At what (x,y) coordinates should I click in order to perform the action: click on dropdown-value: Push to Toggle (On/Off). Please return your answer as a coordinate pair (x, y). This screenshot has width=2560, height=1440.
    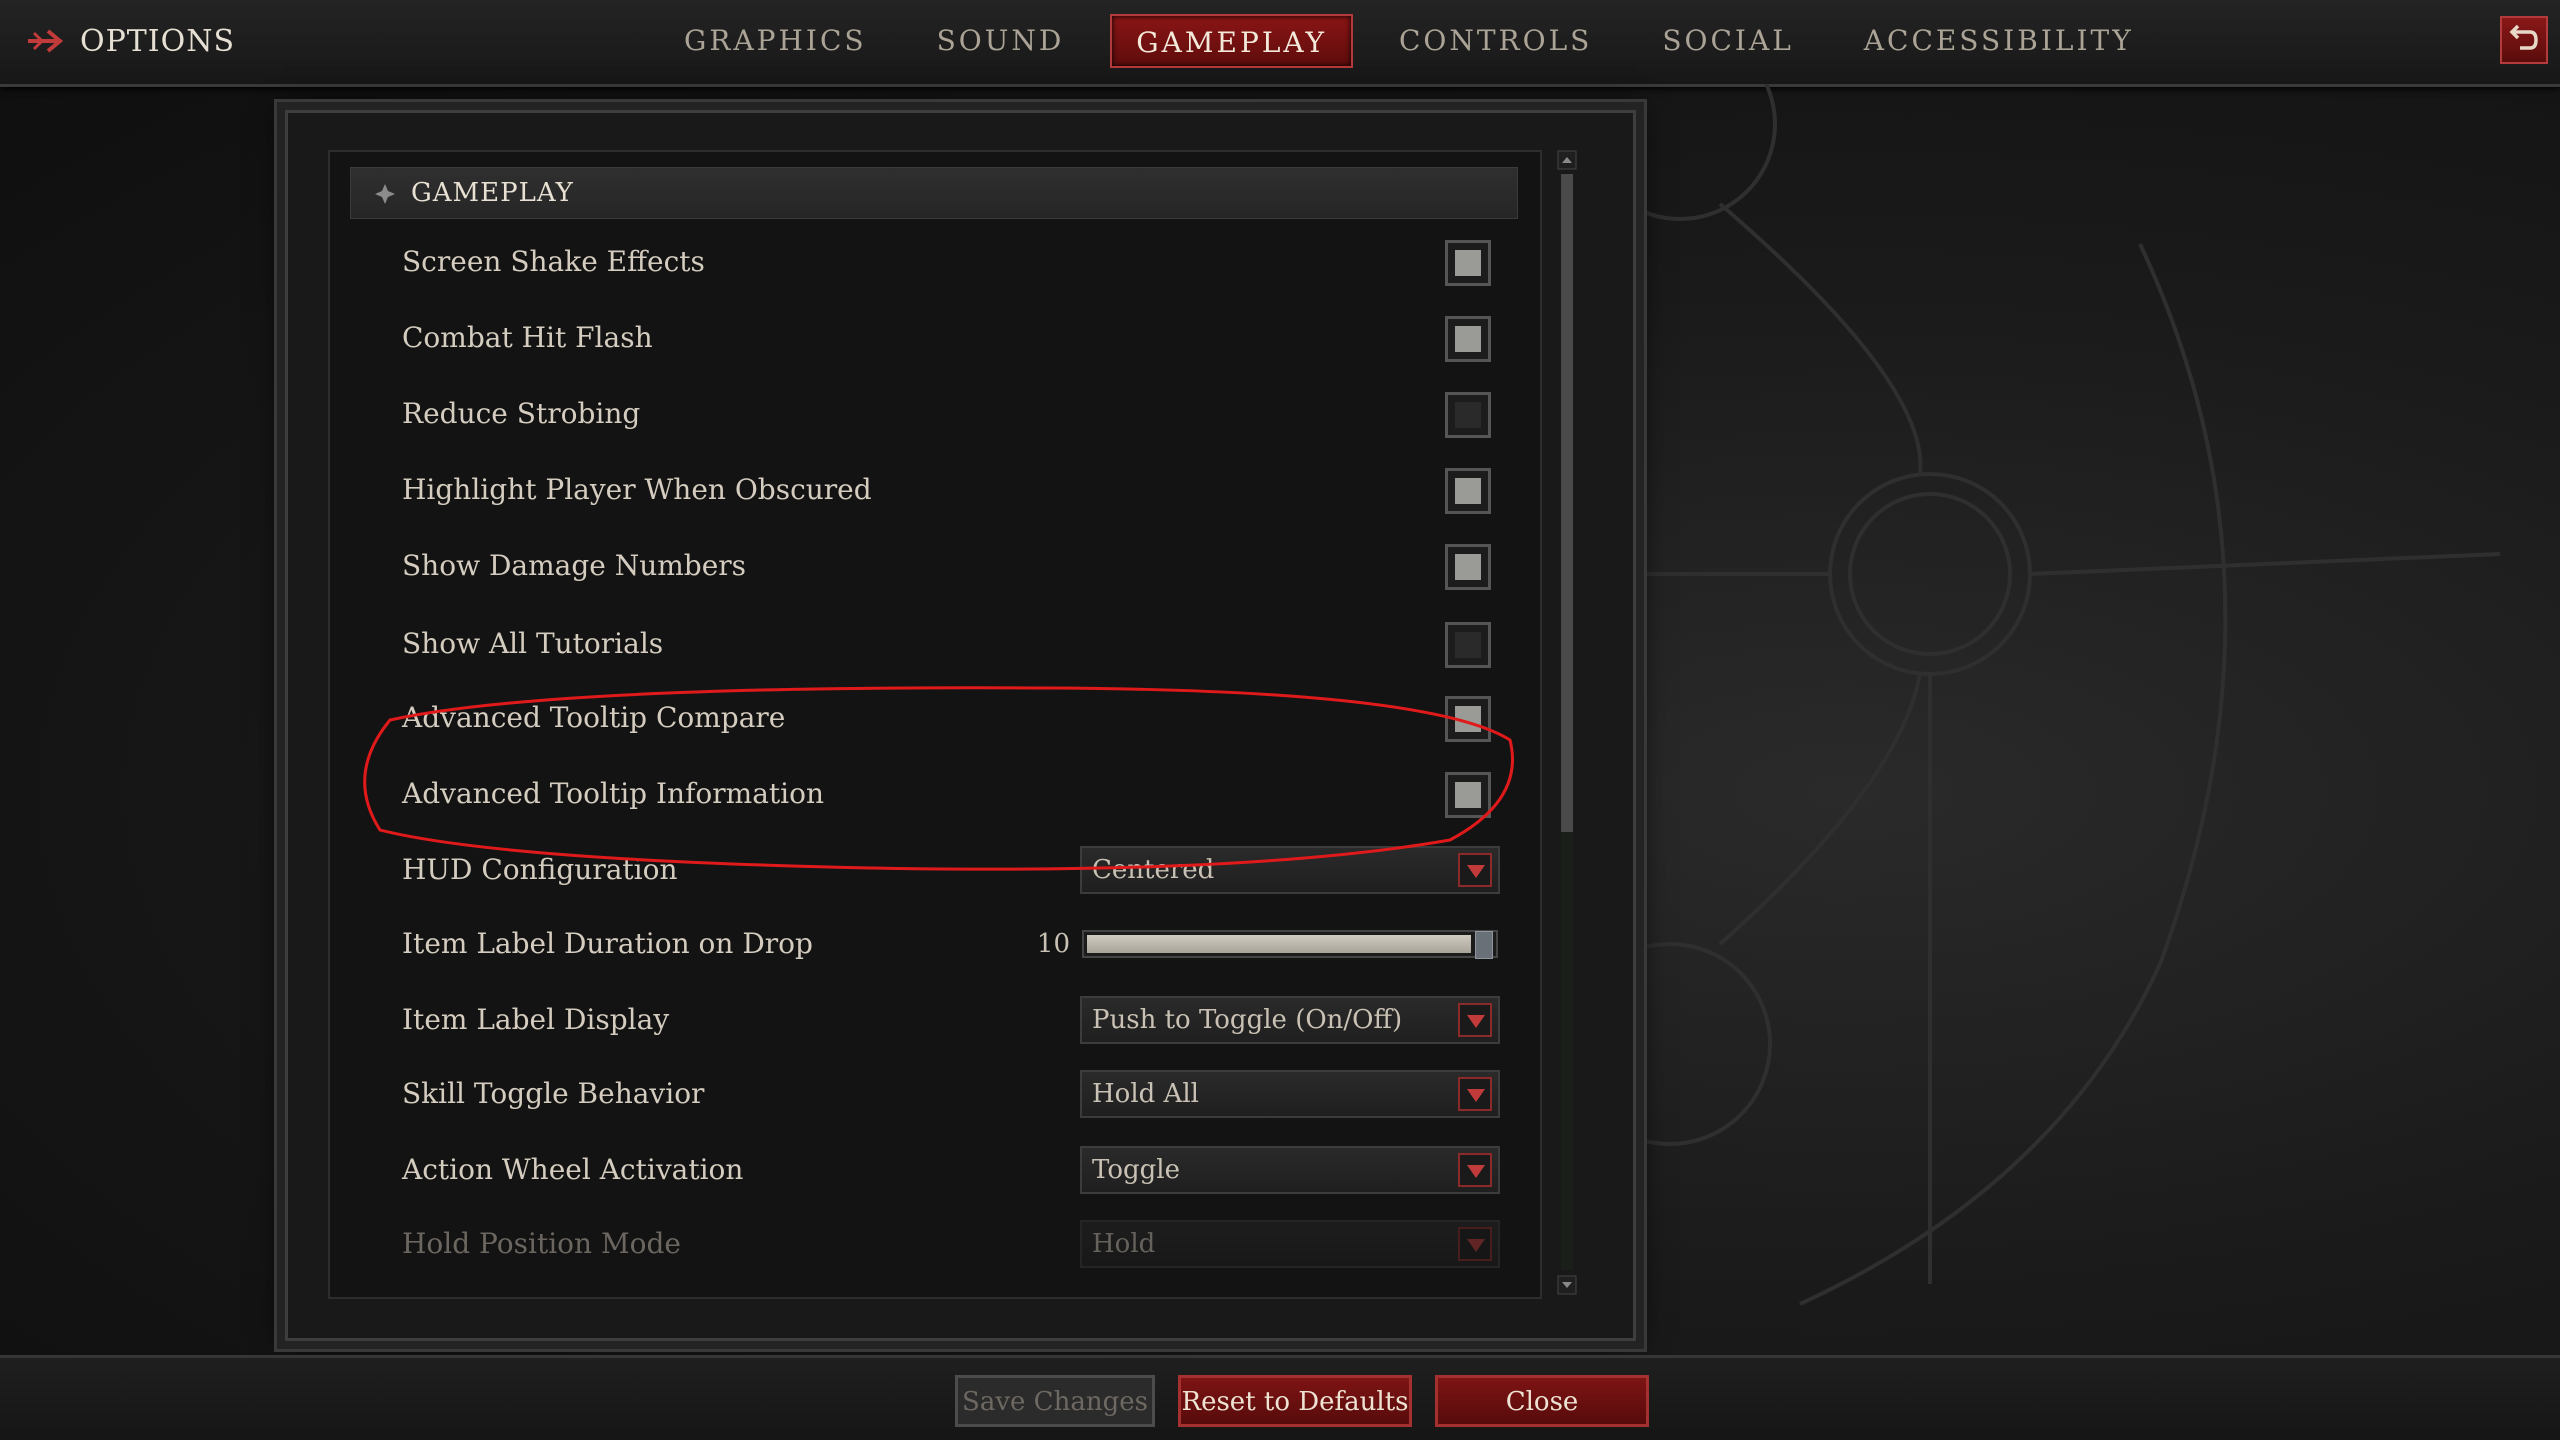
    Looking at the image, I should click on (1247, 1020).